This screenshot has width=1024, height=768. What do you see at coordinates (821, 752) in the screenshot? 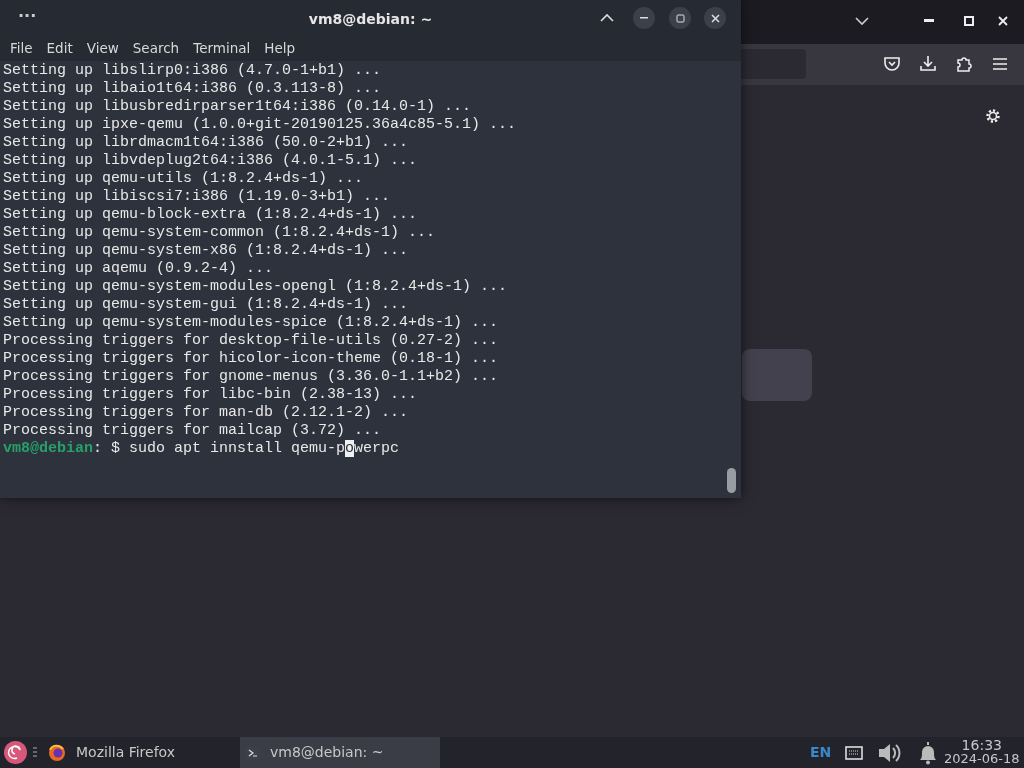
I see `language-indicator: EN` at bounding box center [821, 752].